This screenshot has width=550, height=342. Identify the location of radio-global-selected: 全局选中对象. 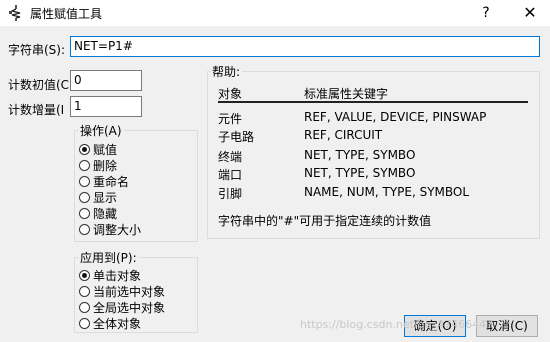
(122, 307).